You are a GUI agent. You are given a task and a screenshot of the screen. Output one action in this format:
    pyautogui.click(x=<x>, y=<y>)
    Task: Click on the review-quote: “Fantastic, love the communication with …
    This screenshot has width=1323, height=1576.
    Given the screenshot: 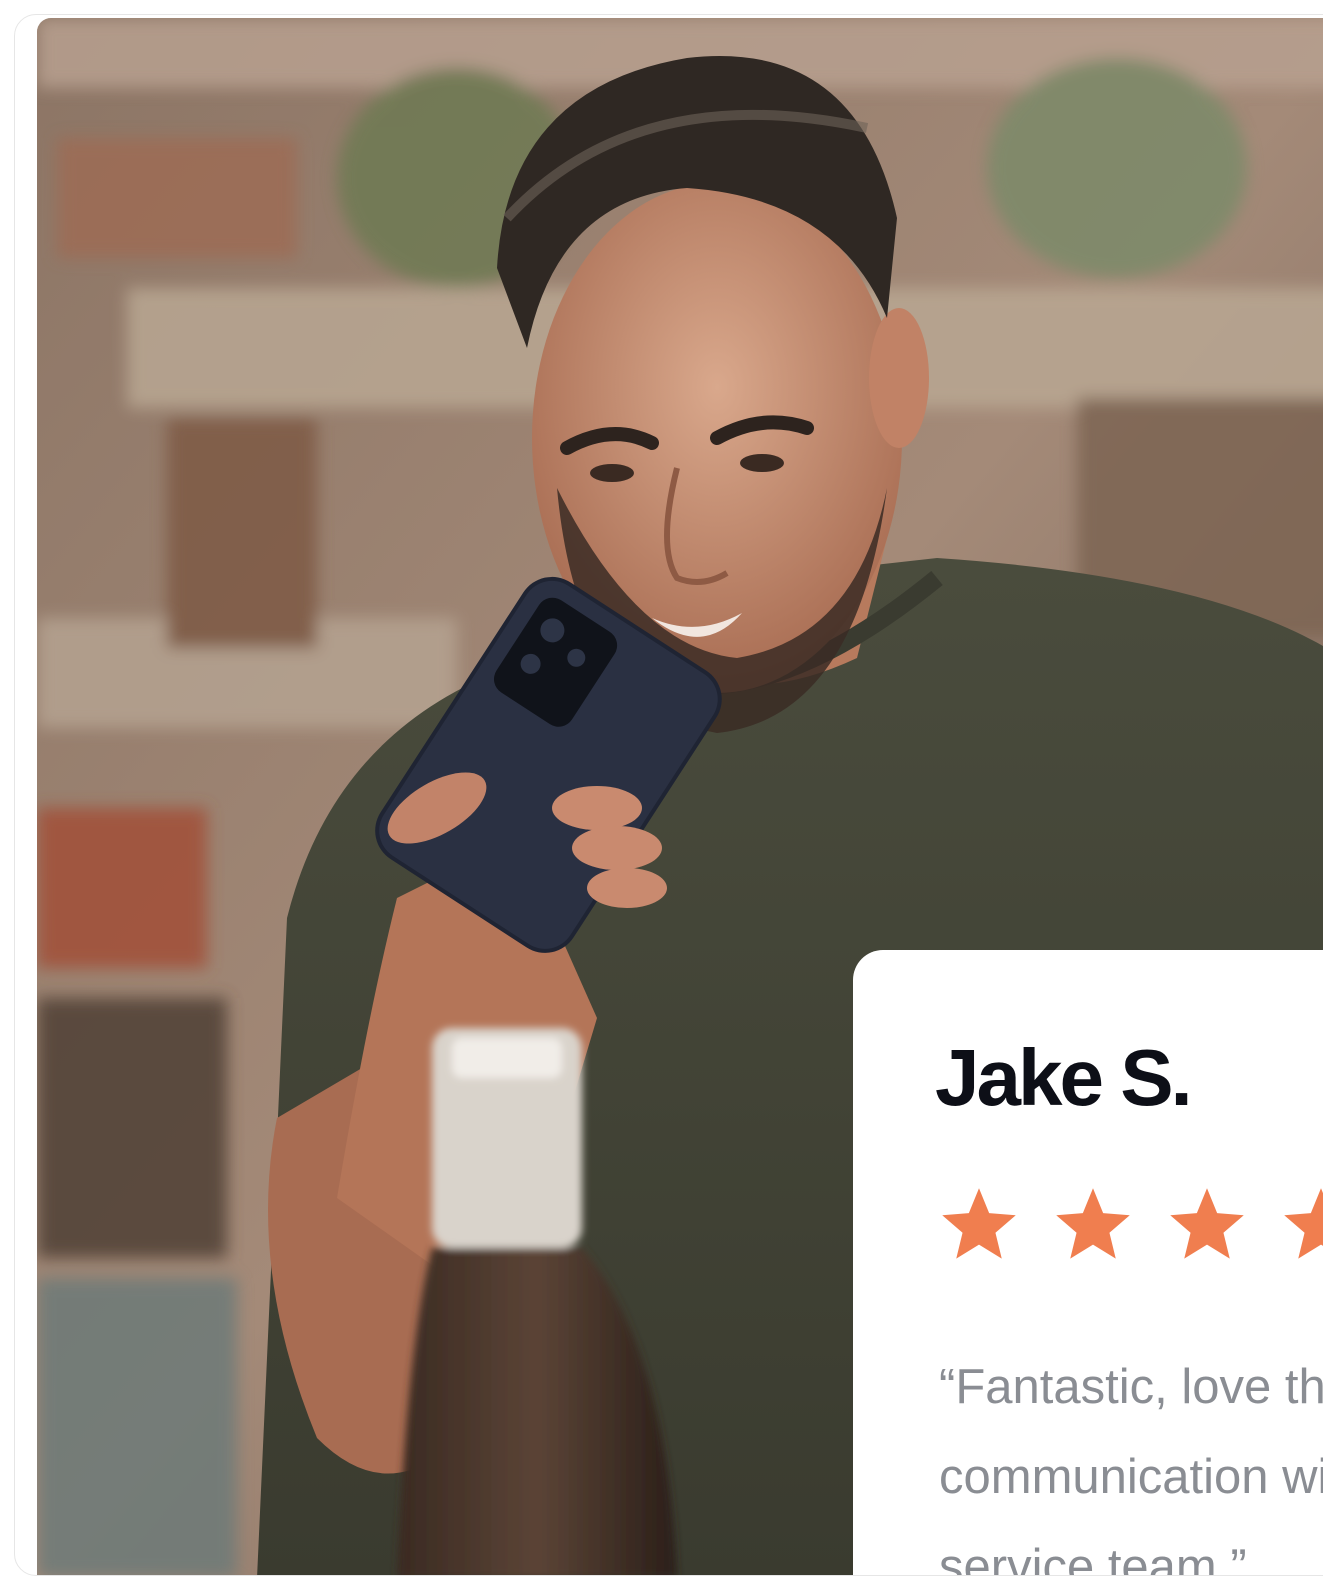 What is the action you would take?
    pyautogui.click(x=1131, y=1468)
    